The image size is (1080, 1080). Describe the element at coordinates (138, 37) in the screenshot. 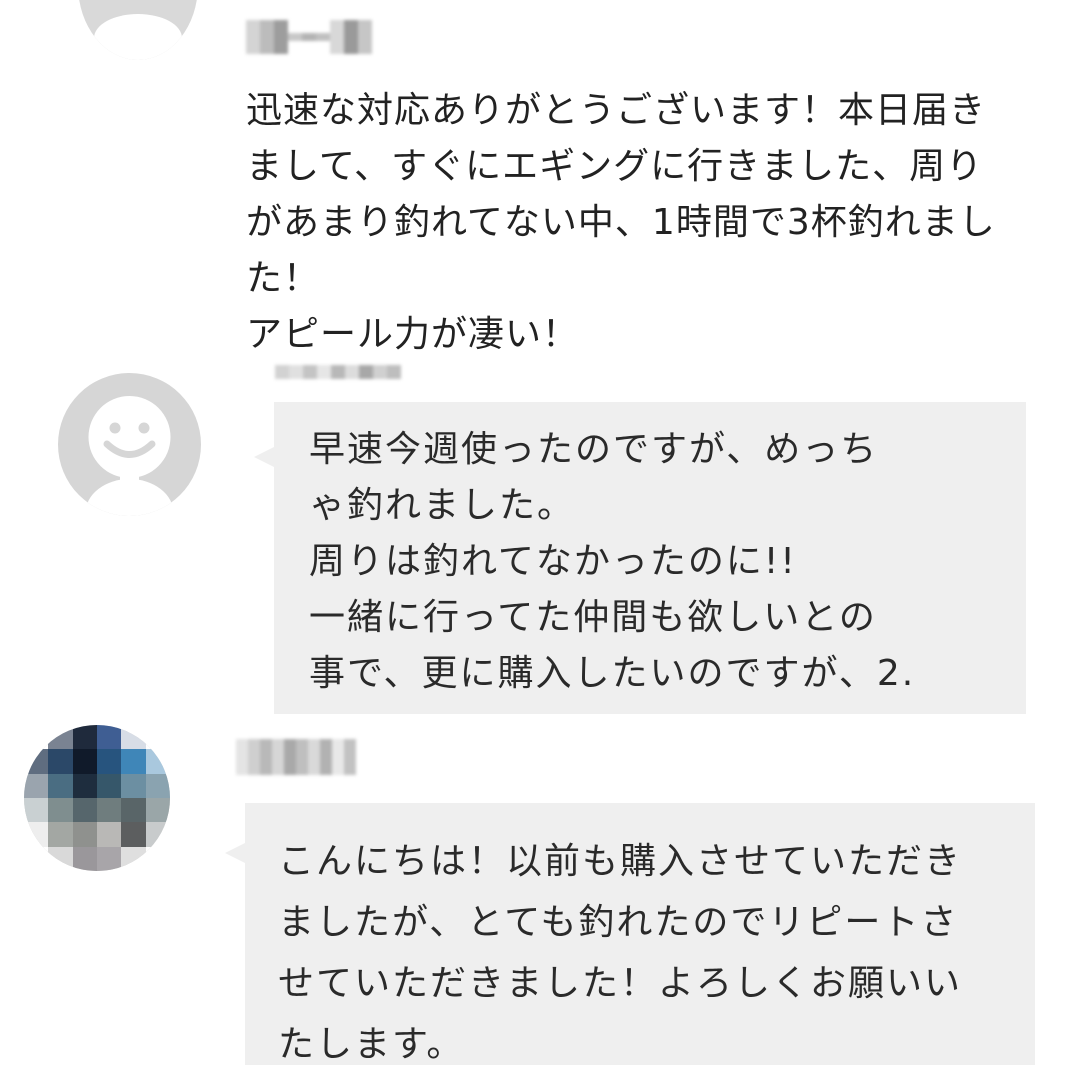

I see `person-icon` at that location.